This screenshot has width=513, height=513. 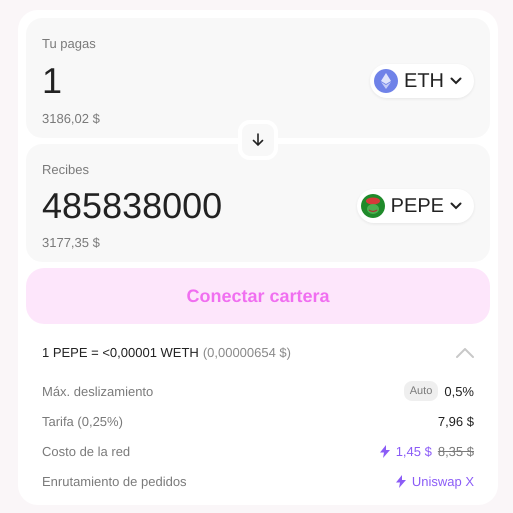 I want to click on rate-usd: (0,00000654 $), so click(x=246, y=352).